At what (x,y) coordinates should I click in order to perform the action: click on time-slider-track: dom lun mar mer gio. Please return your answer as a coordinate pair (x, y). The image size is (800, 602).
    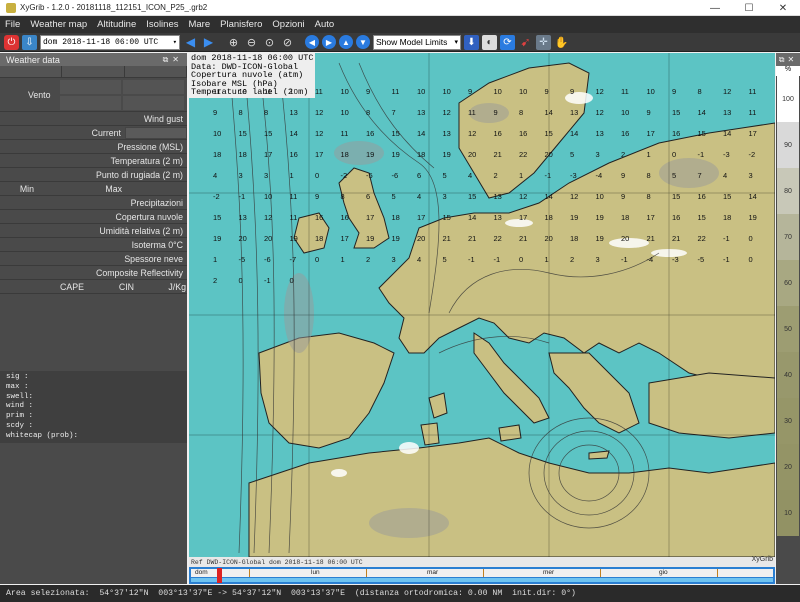
    Looking at the image, I should click on (482, 573).